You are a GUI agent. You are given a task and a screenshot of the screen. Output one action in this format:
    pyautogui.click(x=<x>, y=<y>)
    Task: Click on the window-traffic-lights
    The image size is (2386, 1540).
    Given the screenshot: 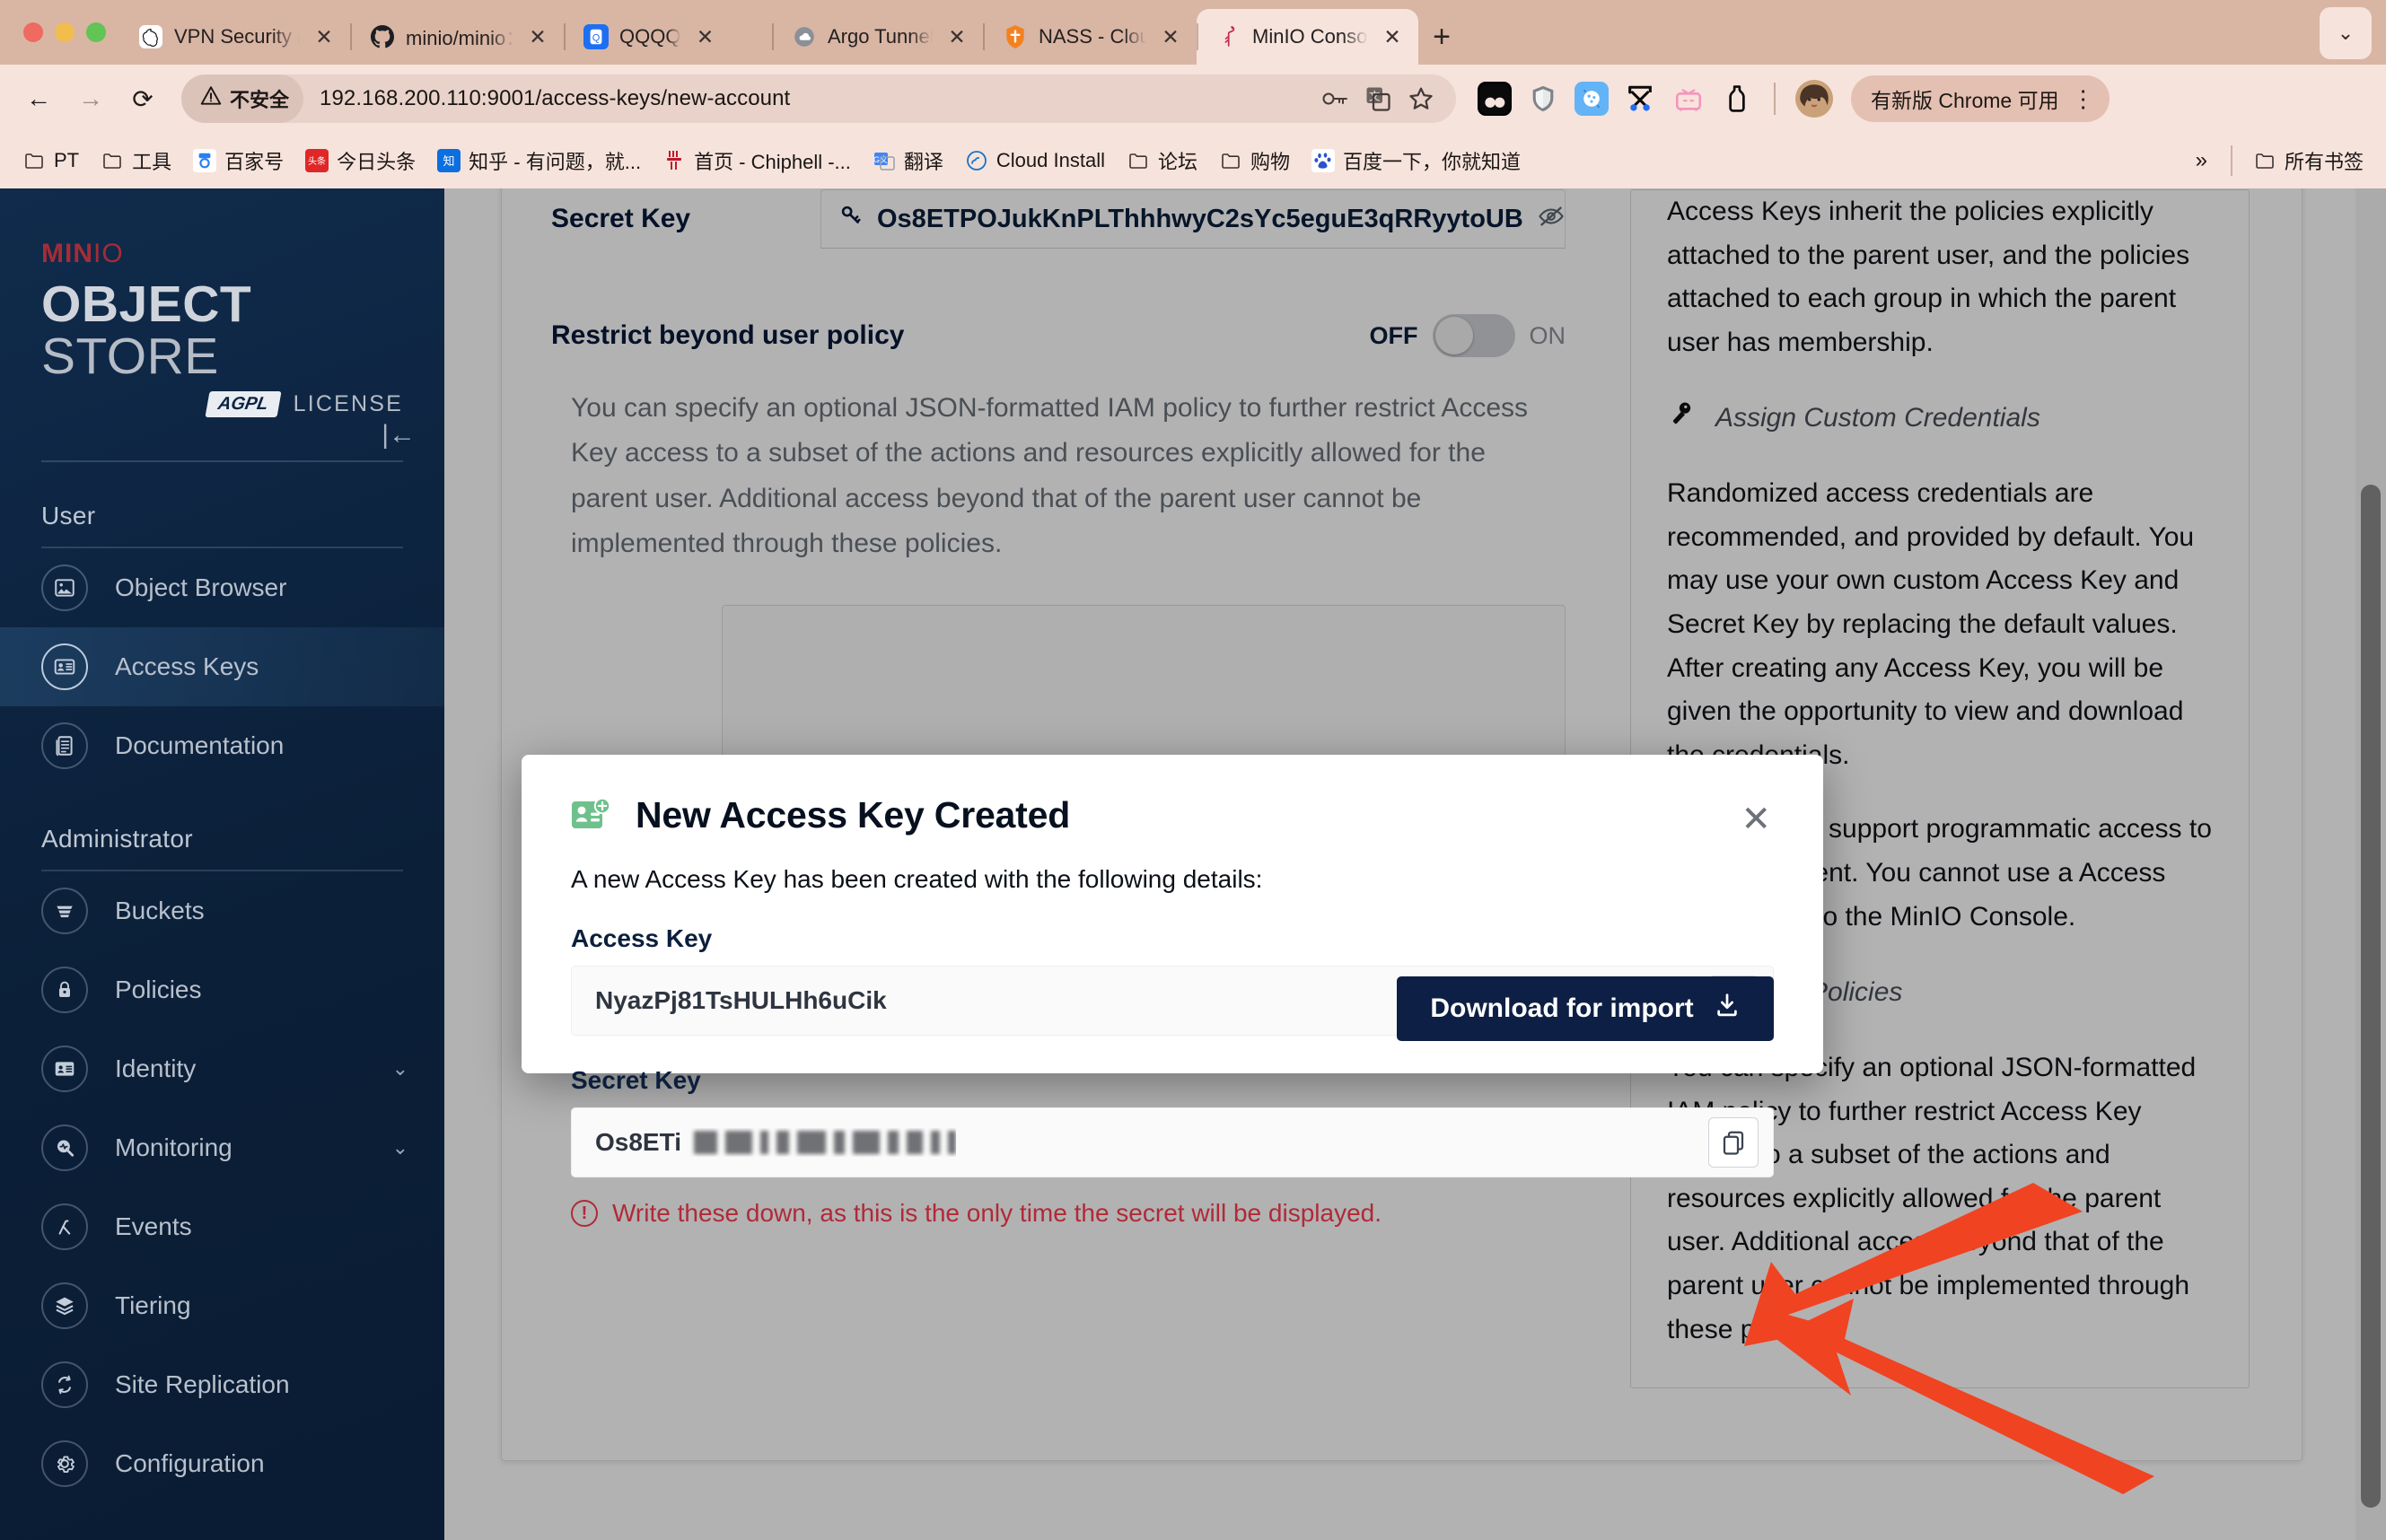 What is the action you would take?
    pyautogui.click(x=67, y=32)
    